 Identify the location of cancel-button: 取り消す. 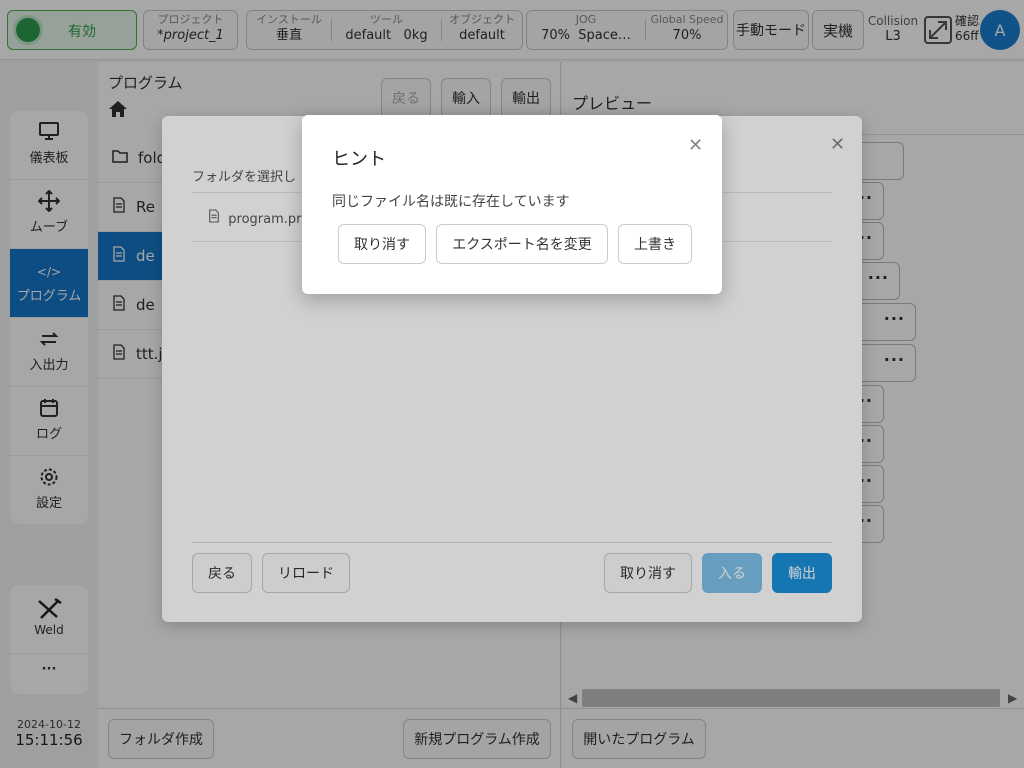
(382, 244).